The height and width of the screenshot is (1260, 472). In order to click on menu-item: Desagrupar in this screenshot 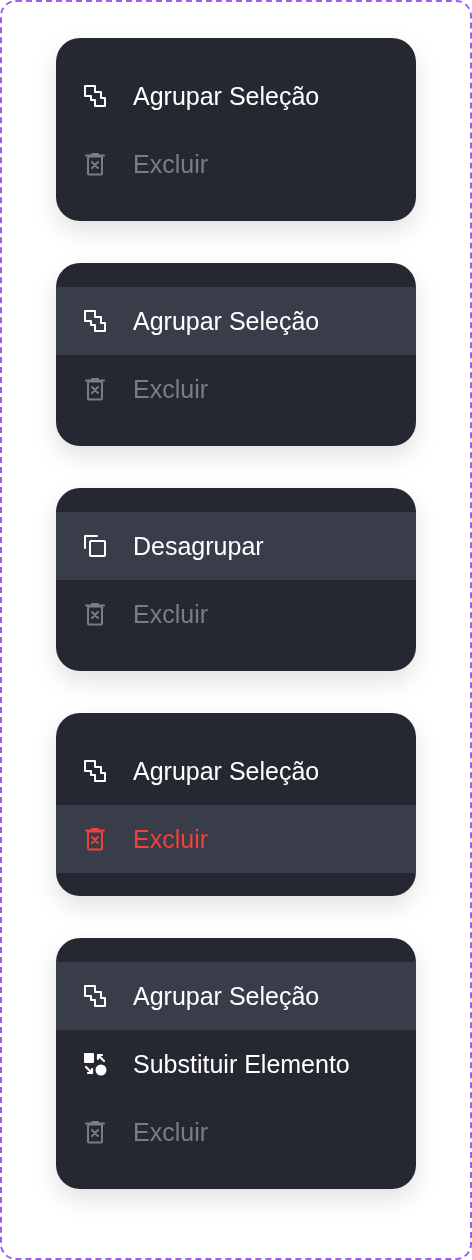, I will do `click(236, 546)`.